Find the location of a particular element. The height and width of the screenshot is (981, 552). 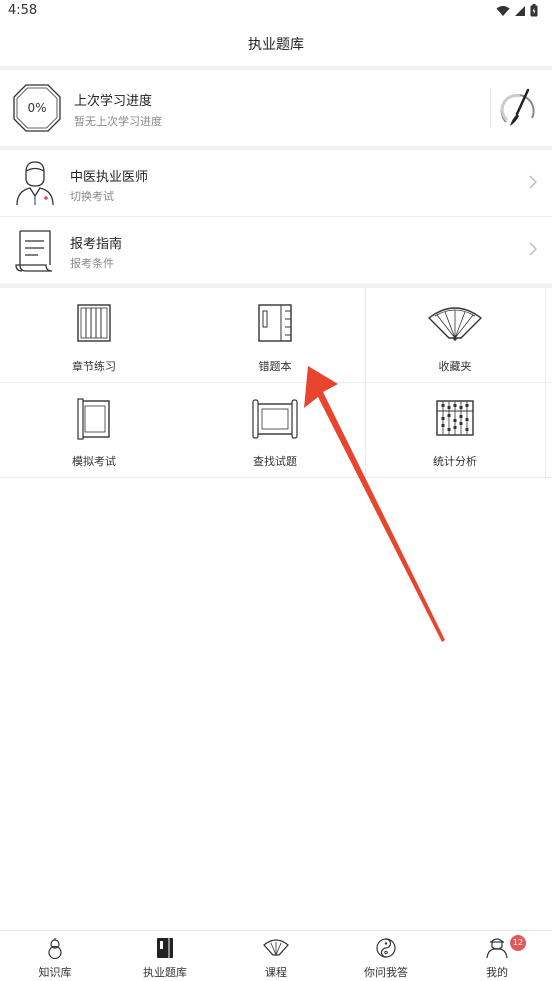

tab-profile: 12 我的 is located at coordinates (497, 956).